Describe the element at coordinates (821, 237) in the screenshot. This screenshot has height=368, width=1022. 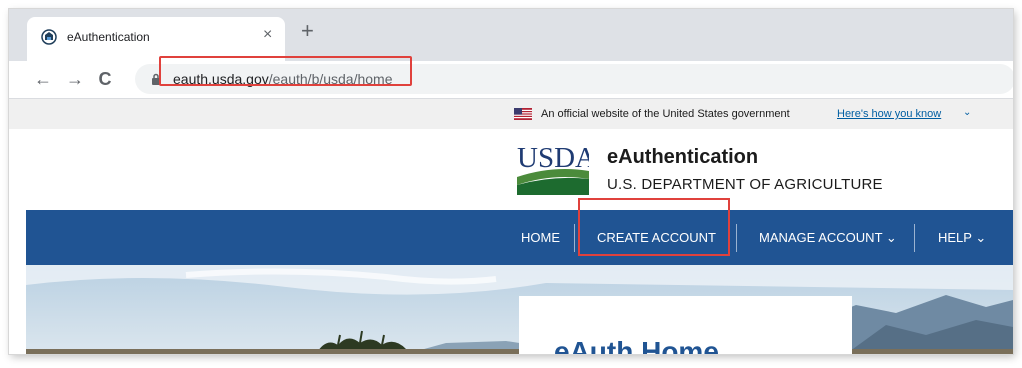
I see `nav-manage-account-label: MANAGE ACCOUNT` at that location.